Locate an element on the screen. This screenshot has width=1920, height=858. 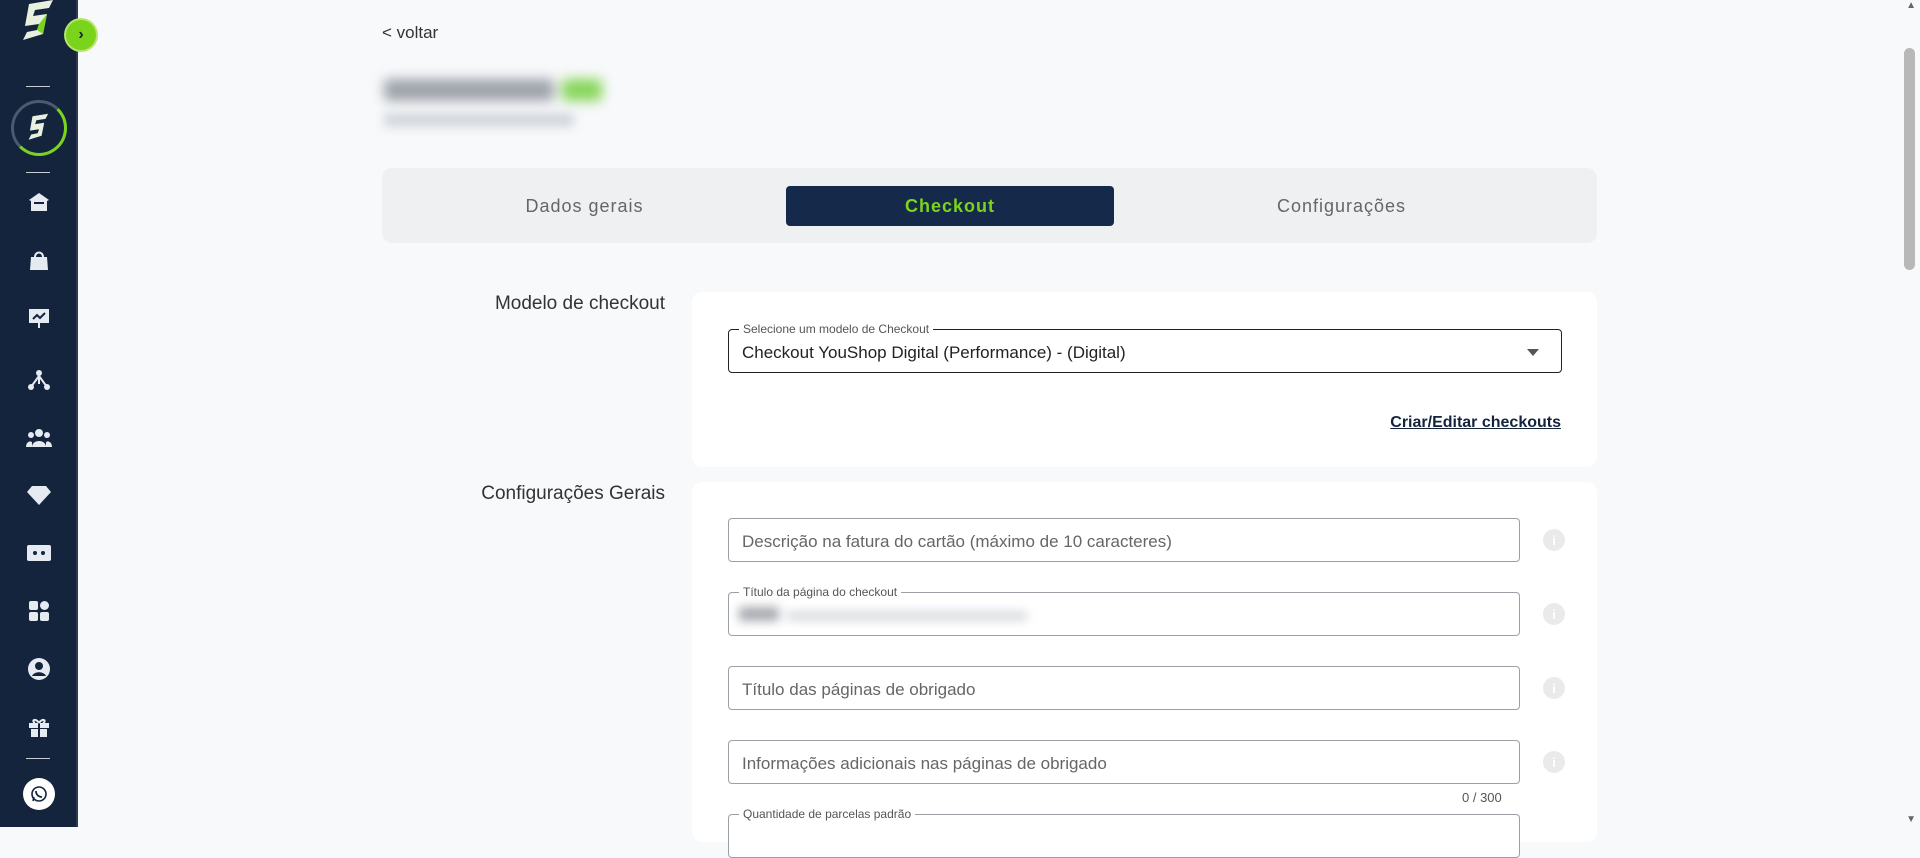
expand-sidebar-button: › is located at coordinates (81, 35).